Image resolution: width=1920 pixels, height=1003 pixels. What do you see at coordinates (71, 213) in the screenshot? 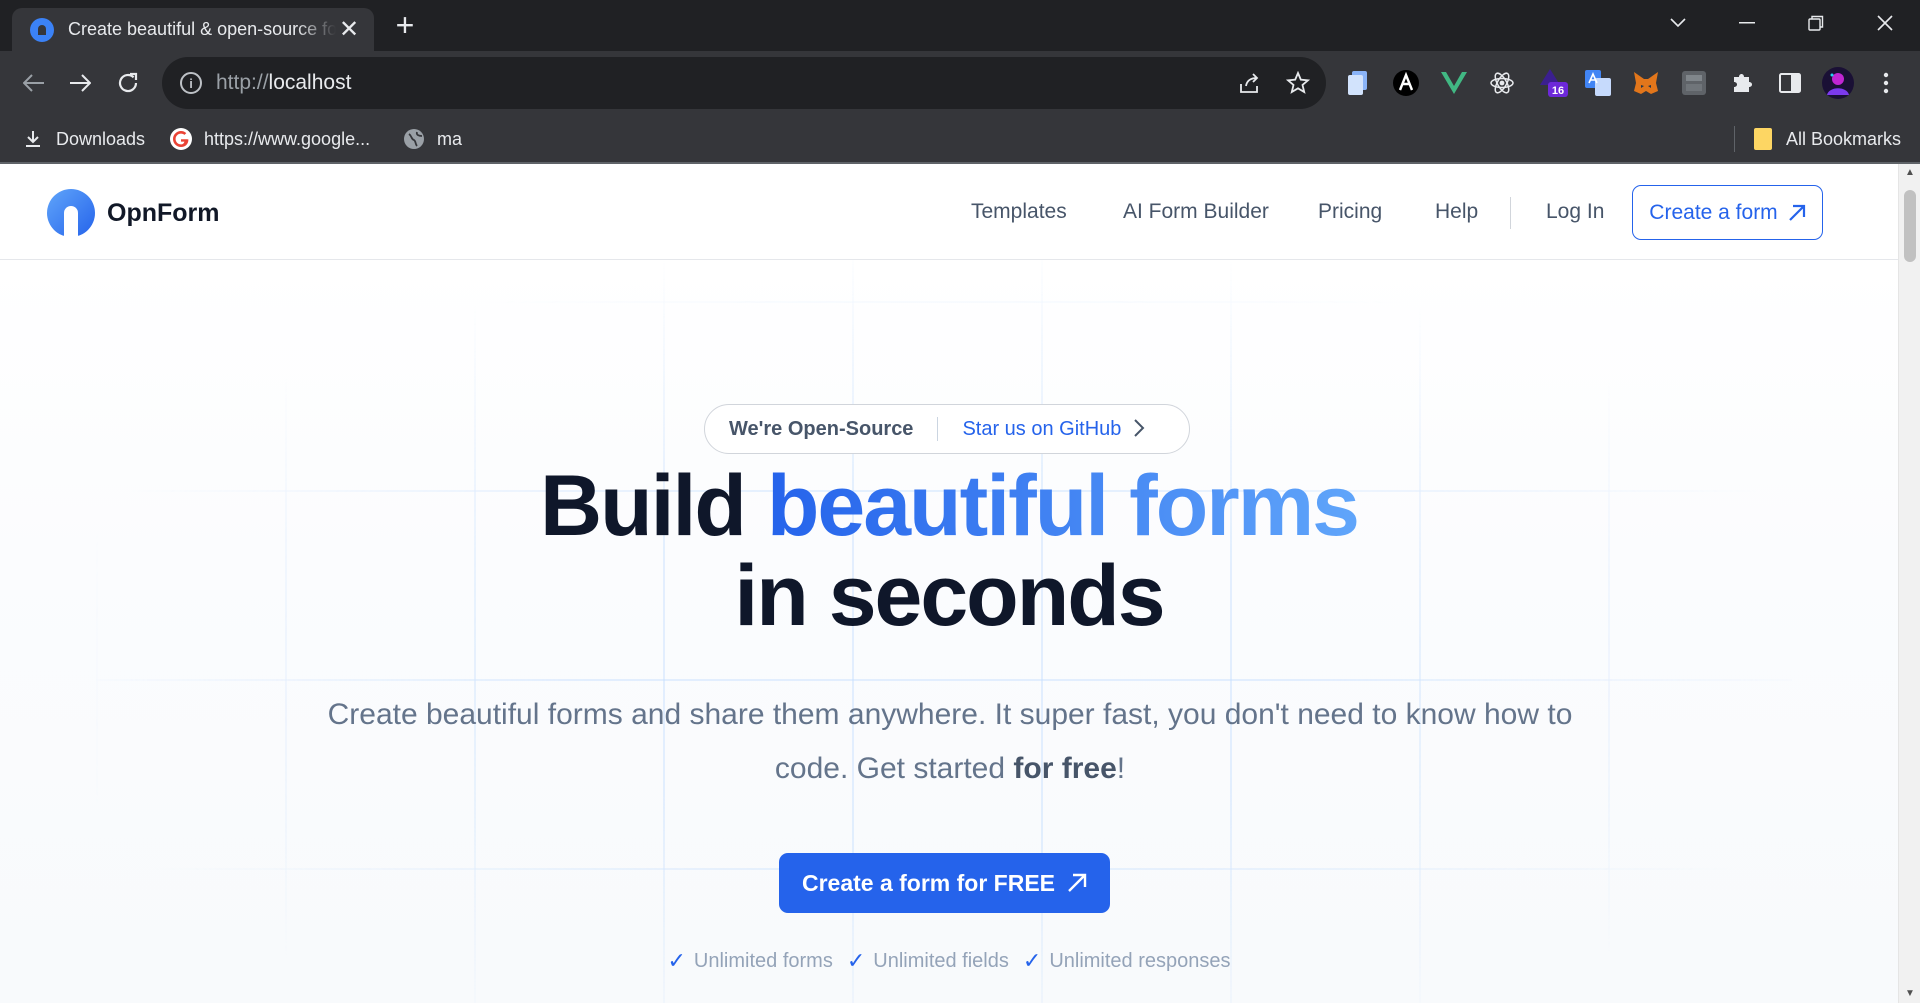
I see `opnform-logo-icon` at bounding box center [71, 213].